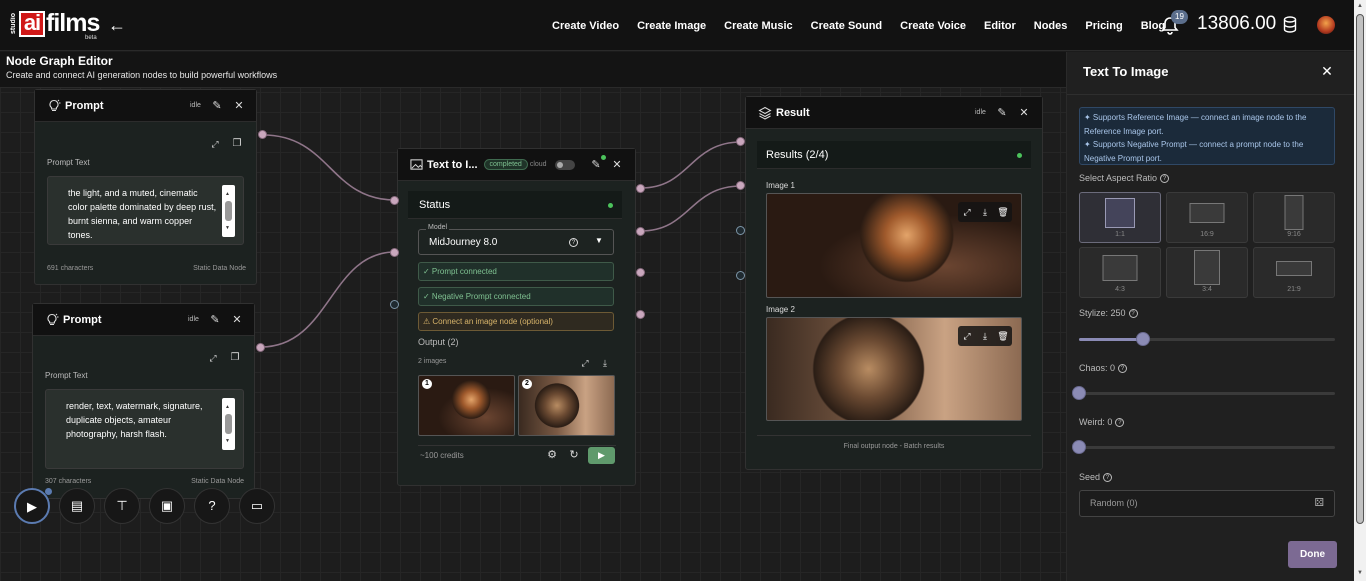  Describe the element at coordinates (894, 369) in the screenshot. I see `result-image-2: ⤢ ⤓ 🗑` at that location.